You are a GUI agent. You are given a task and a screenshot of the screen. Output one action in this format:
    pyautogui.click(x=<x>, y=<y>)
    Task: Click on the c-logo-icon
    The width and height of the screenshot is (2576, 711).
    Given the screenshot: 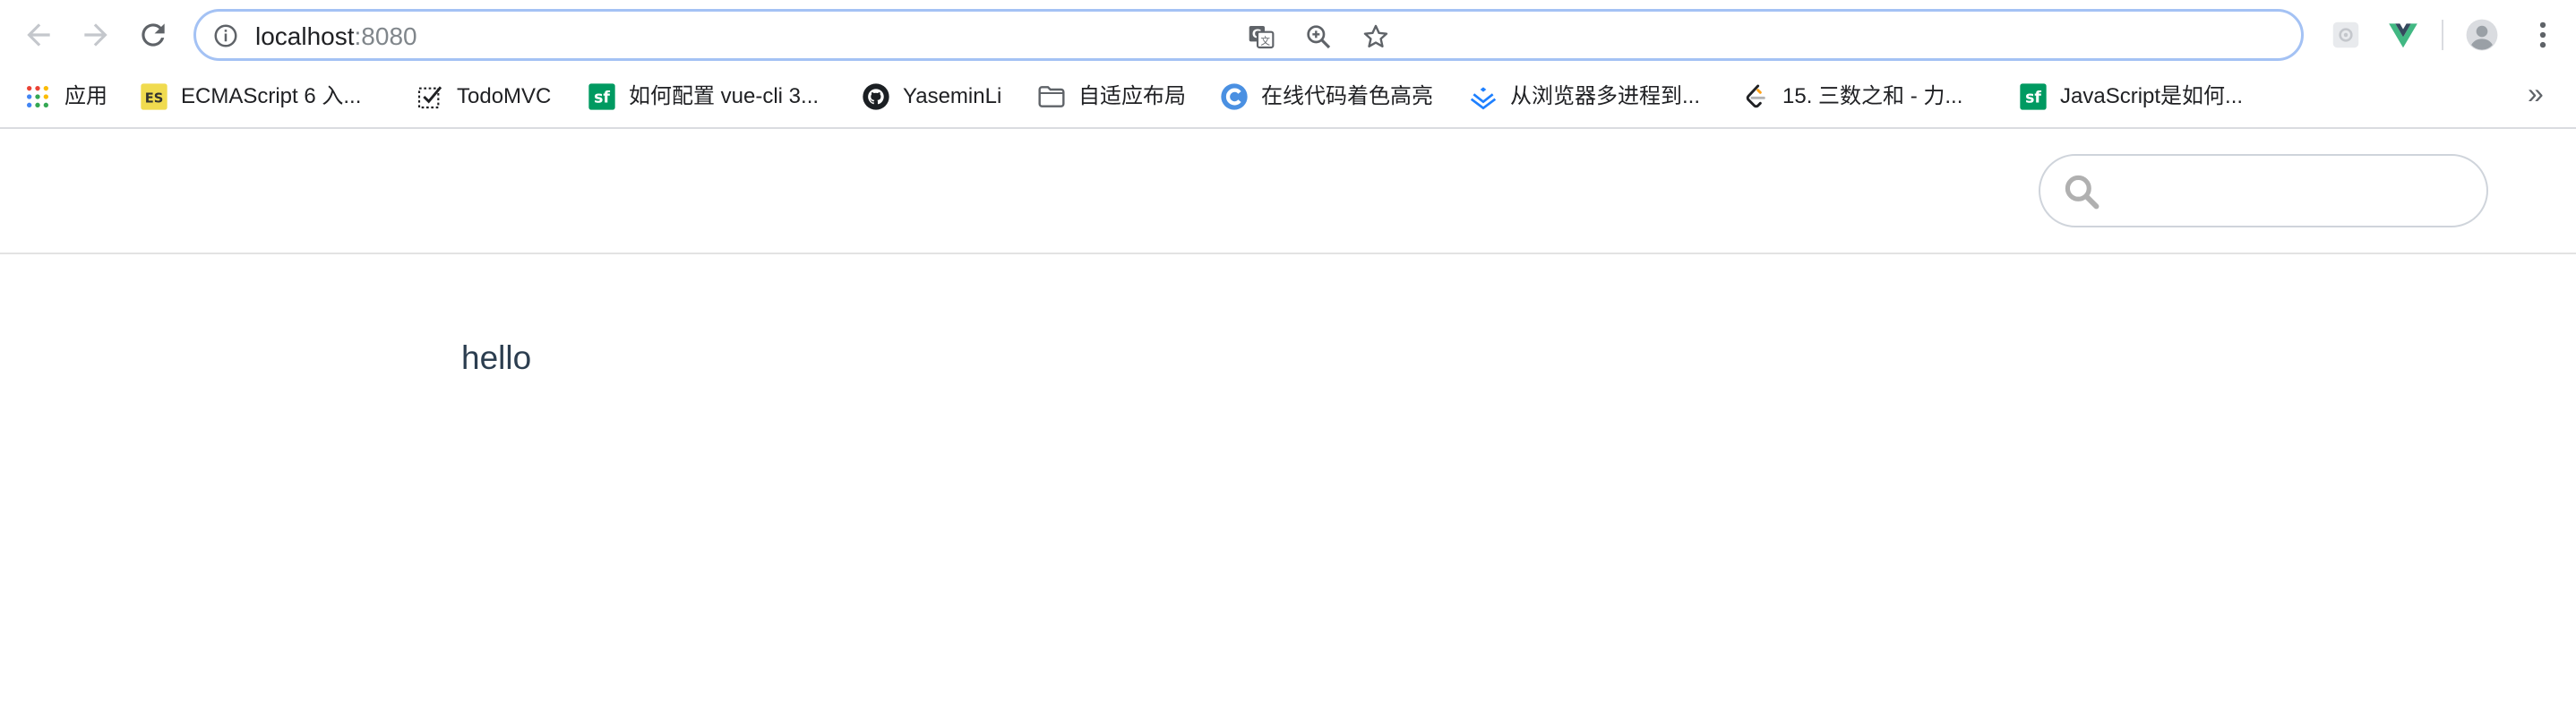 What is the action you would take?
    pyautogui.click(x=1234, y=96)
    